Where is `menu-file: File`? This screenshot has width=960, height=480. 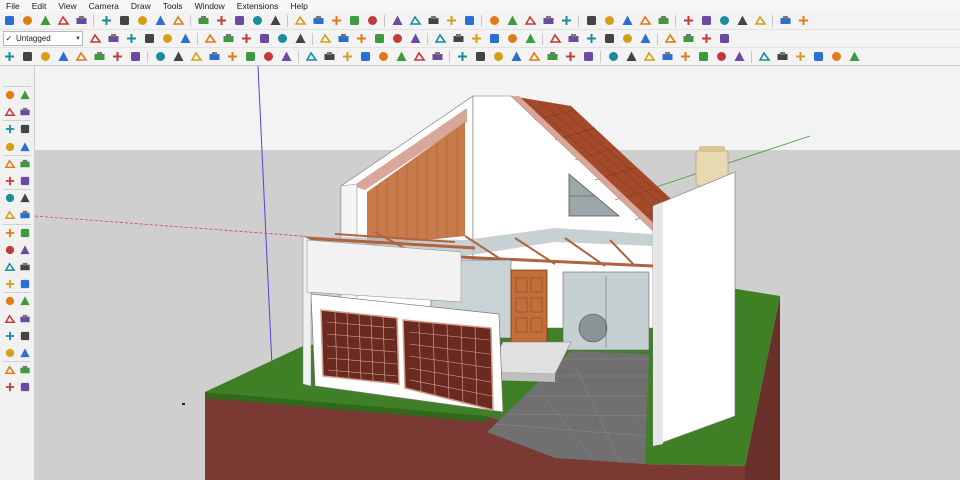
menu-file: File is located at coordinates (13, 6).